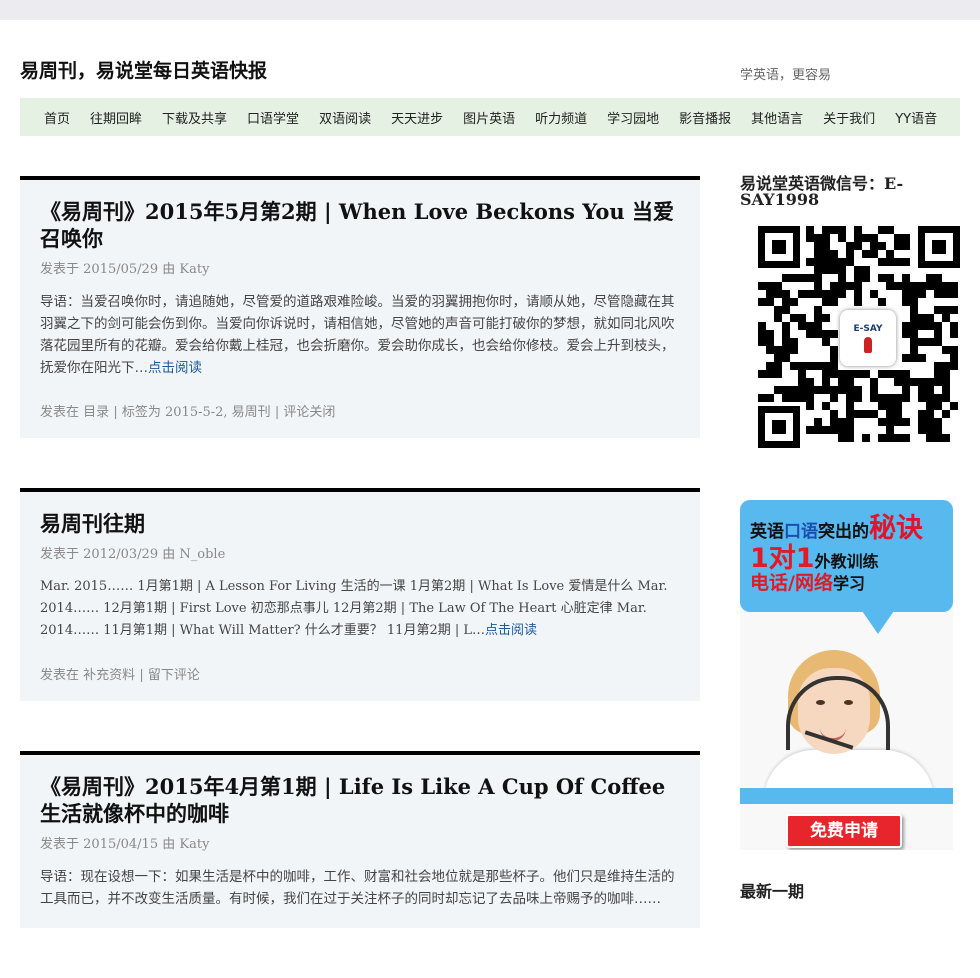  I want to click on nav-item-downloads: 下载及共享, so click(194, 117).